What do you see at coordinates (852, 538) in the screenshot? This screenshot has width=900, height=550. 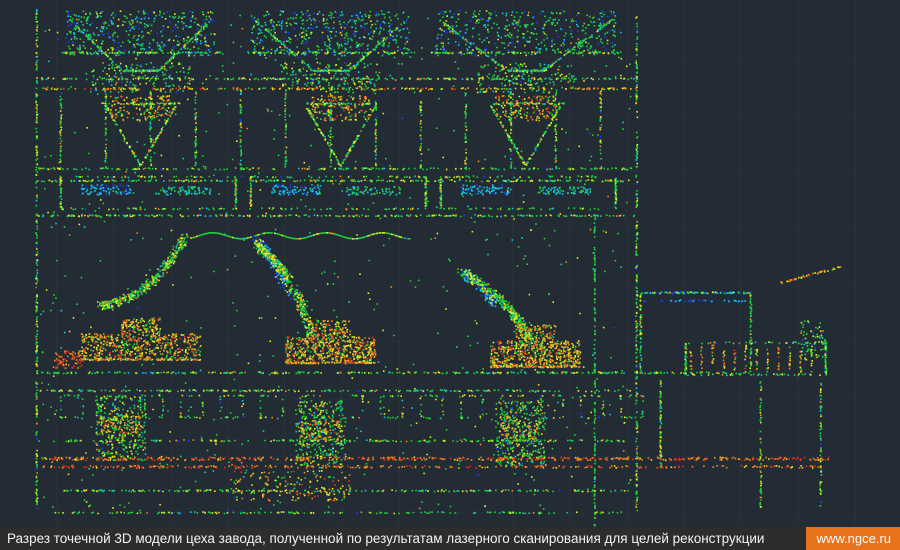 I see `site-link-badge: www.ngce.ru` at bounding box center [852, 538].